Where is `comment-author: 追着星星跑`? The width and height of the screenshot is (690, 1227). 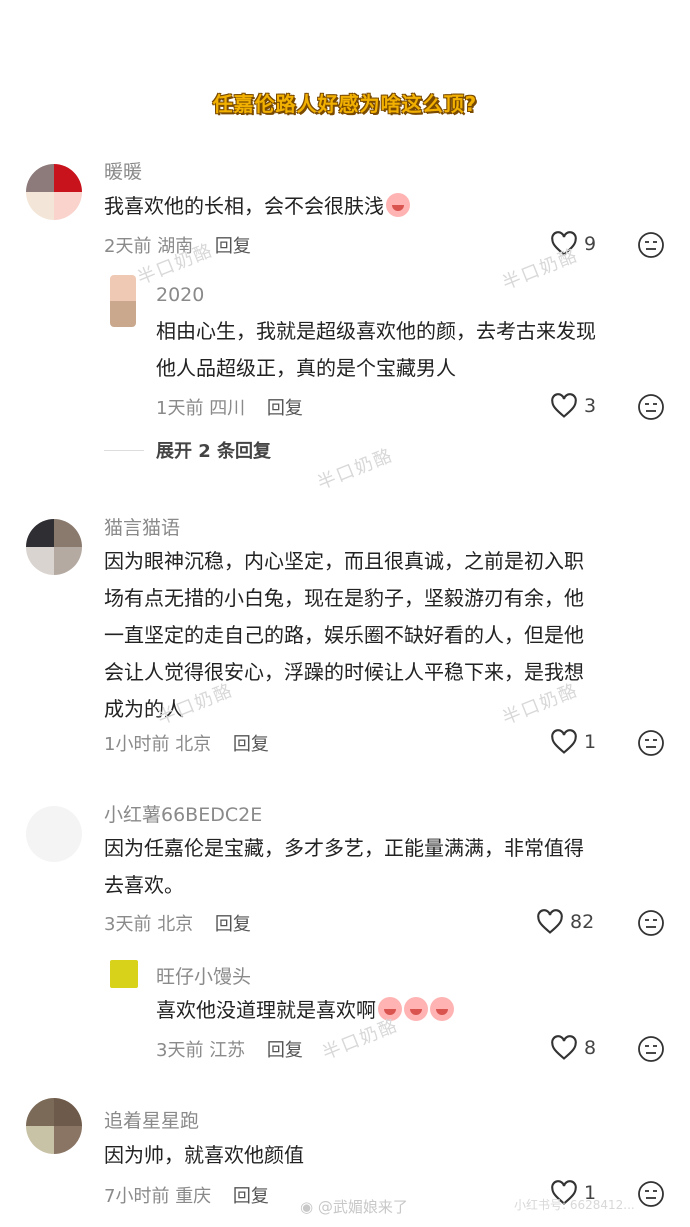
comment-author: 追着星星跑 is located at coordinates (151, 1119).